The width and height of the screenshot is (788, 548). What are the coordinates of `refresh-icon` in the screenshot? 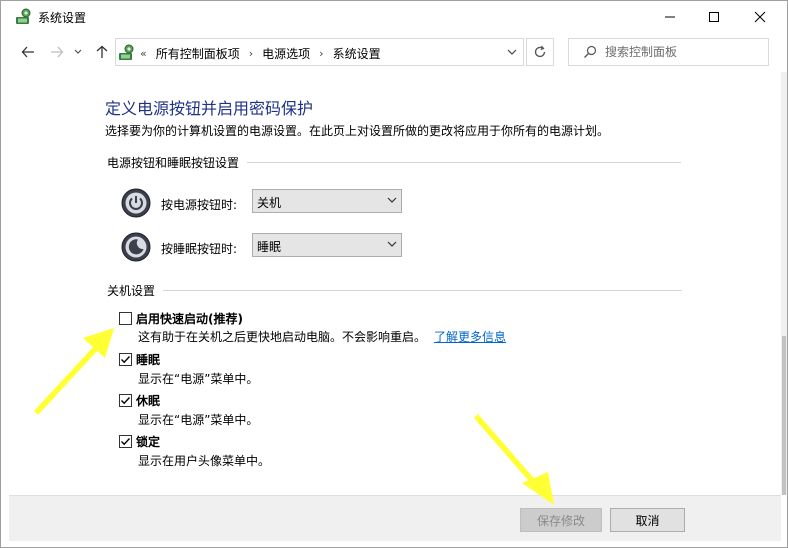 It's located at (540, 51).